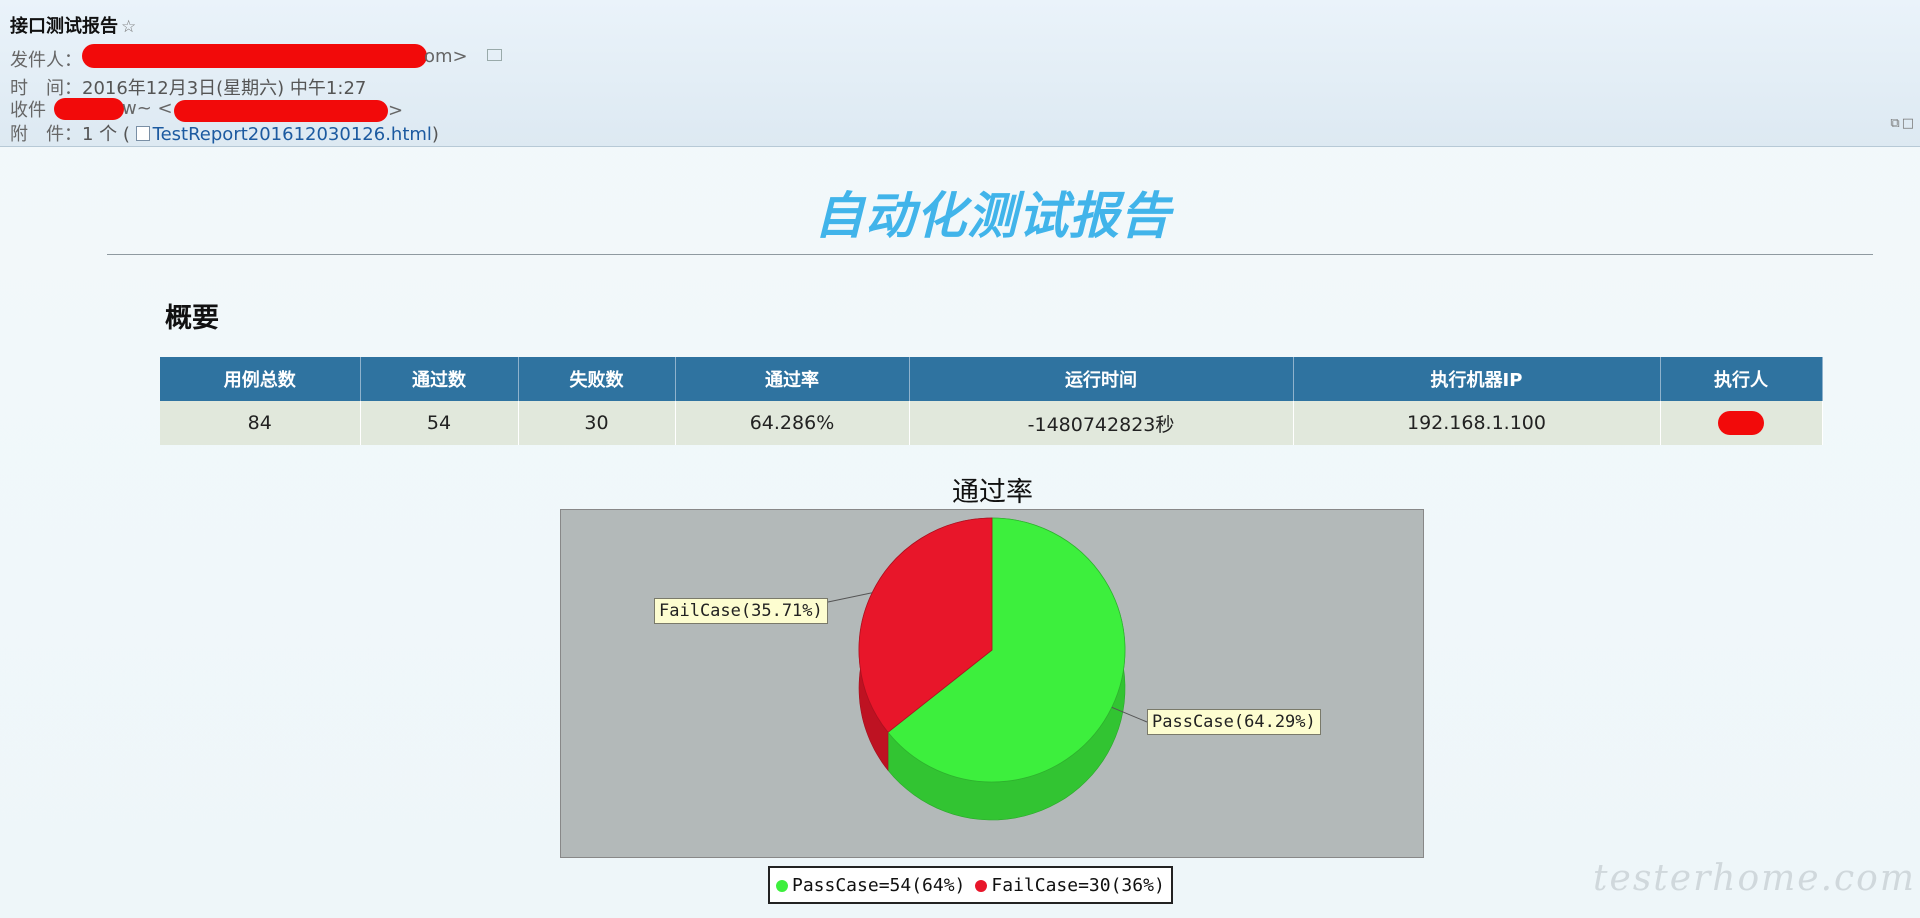 The height and width of the screenshot is (918, 1920). What do you see at coordinates (792, 423) in the screenshot?
I see `cell-pass-rate: 64.286%` at bounding box center [792, 423].